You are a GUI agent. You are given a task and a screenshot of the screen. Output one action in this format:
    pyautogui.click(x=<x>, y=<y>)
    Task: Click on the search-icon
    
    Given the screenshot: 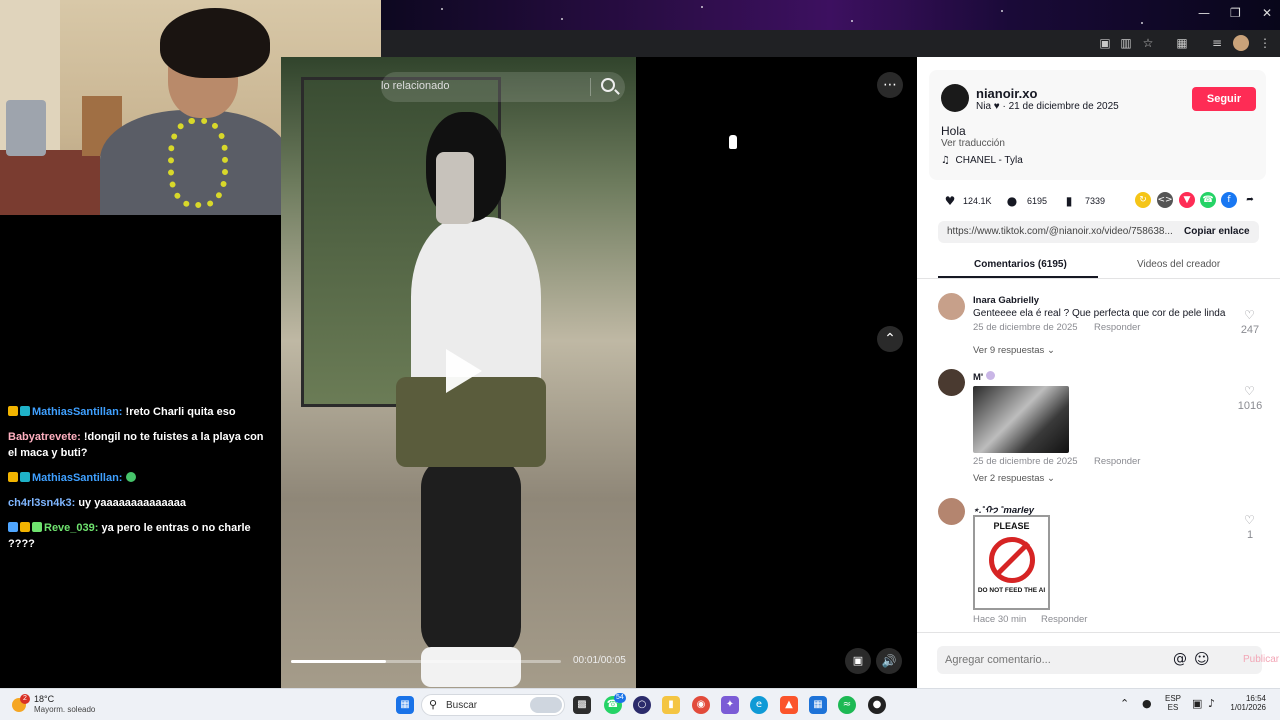 What is the action you would take?
    pyautogui.click(x=608, y=85)
    